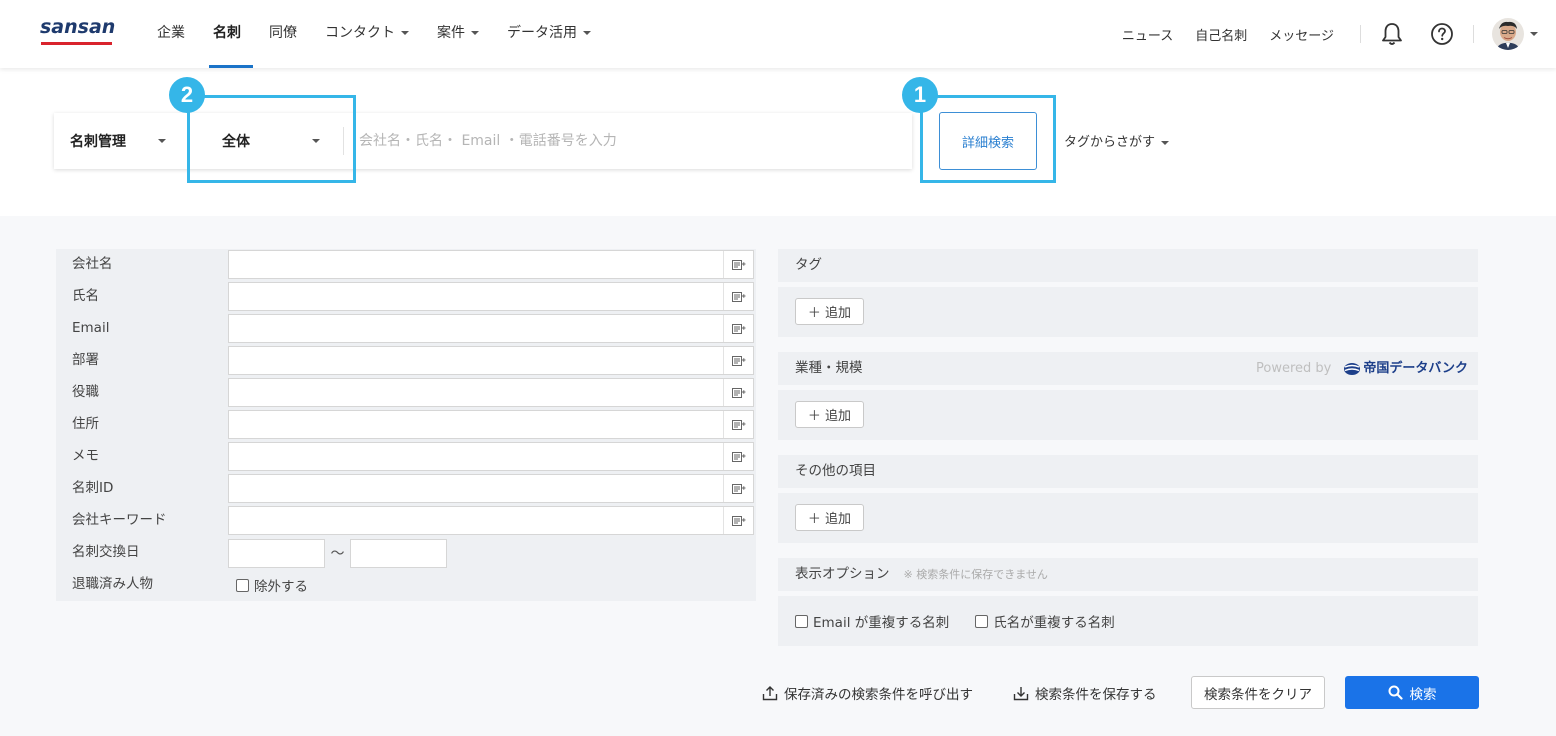  I want to click on scope-select-value: 名刺管理, so click(98, 142).